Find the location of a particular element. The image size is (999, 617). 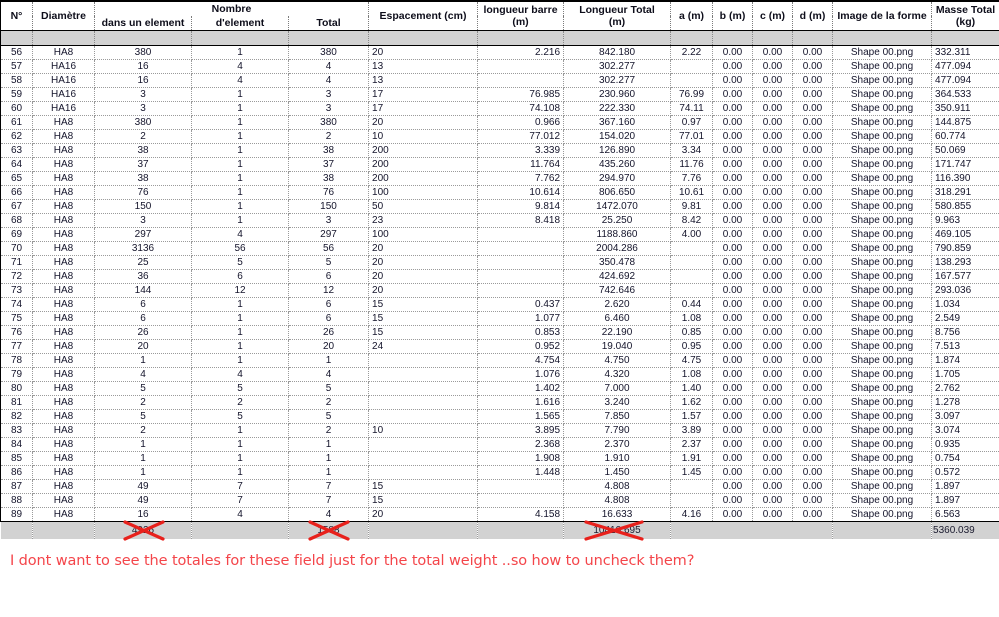

cell-a: 7.76 is located at coordinates (692, 179).